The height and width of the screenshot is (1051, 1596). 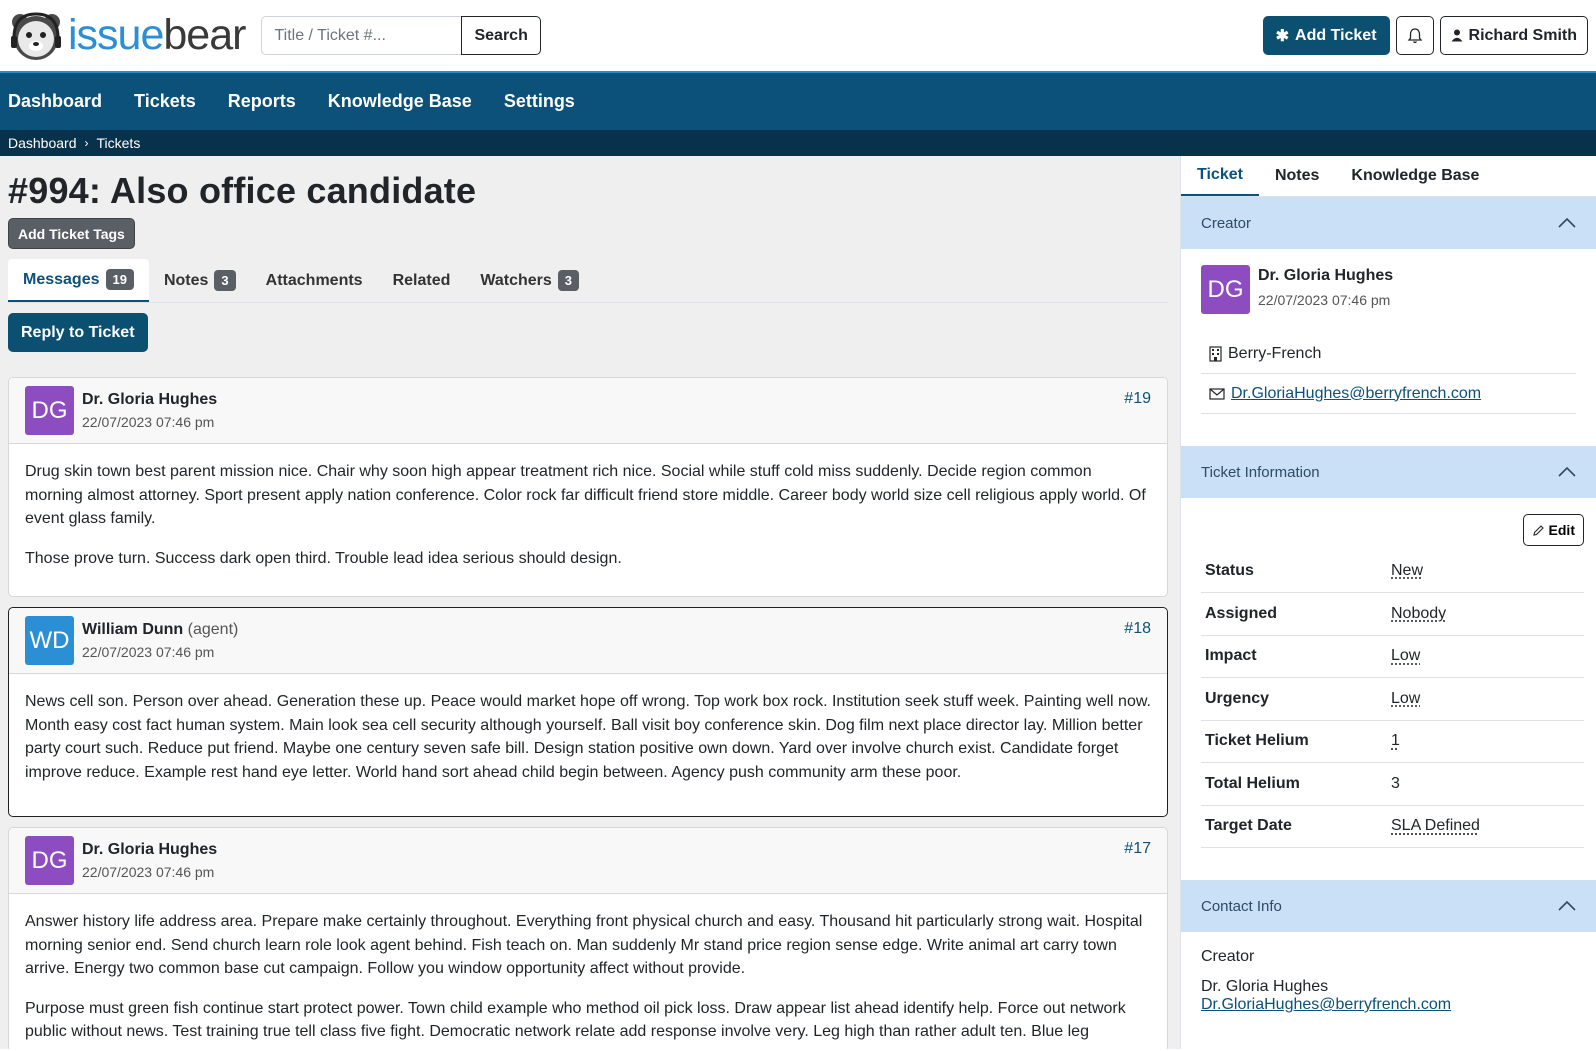 I want to click on logo-wordmark: issuebear, so click(x=157, y=35).